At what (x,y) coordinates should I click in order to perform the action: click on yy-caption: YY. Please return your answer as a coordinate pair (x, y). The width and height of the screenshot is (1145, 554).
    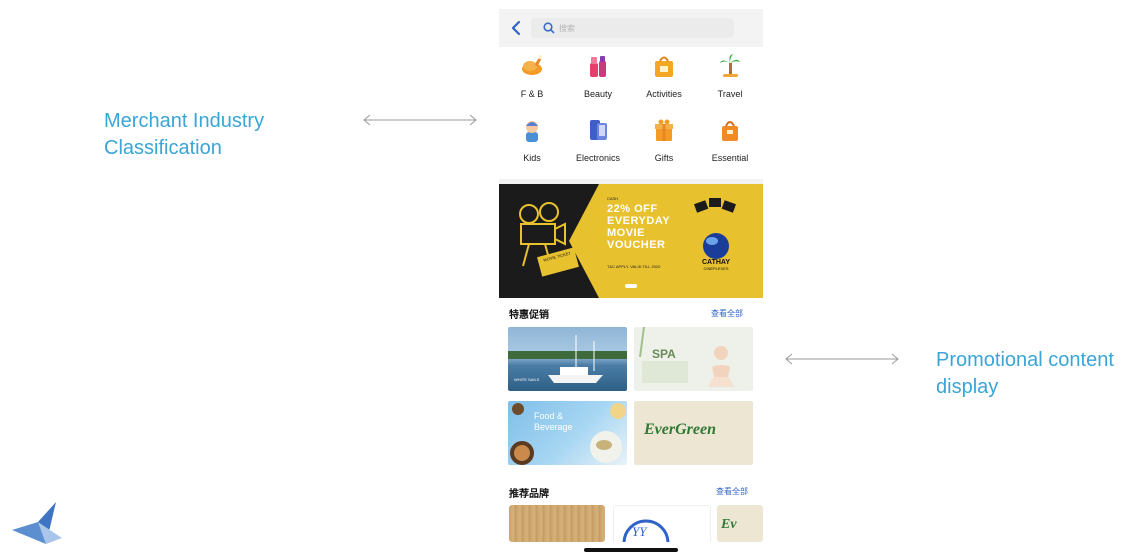
    Looking at the image, I should click on (639, 531).